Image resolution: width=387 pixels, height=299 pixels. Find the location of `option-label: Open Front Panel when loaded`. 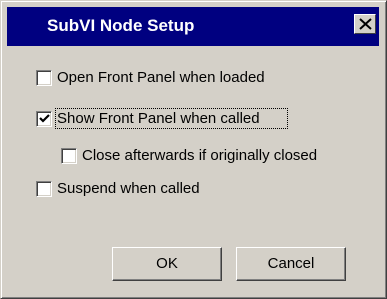

option-label: Open Front Panel when loaded is located at coordinates (161, 77).